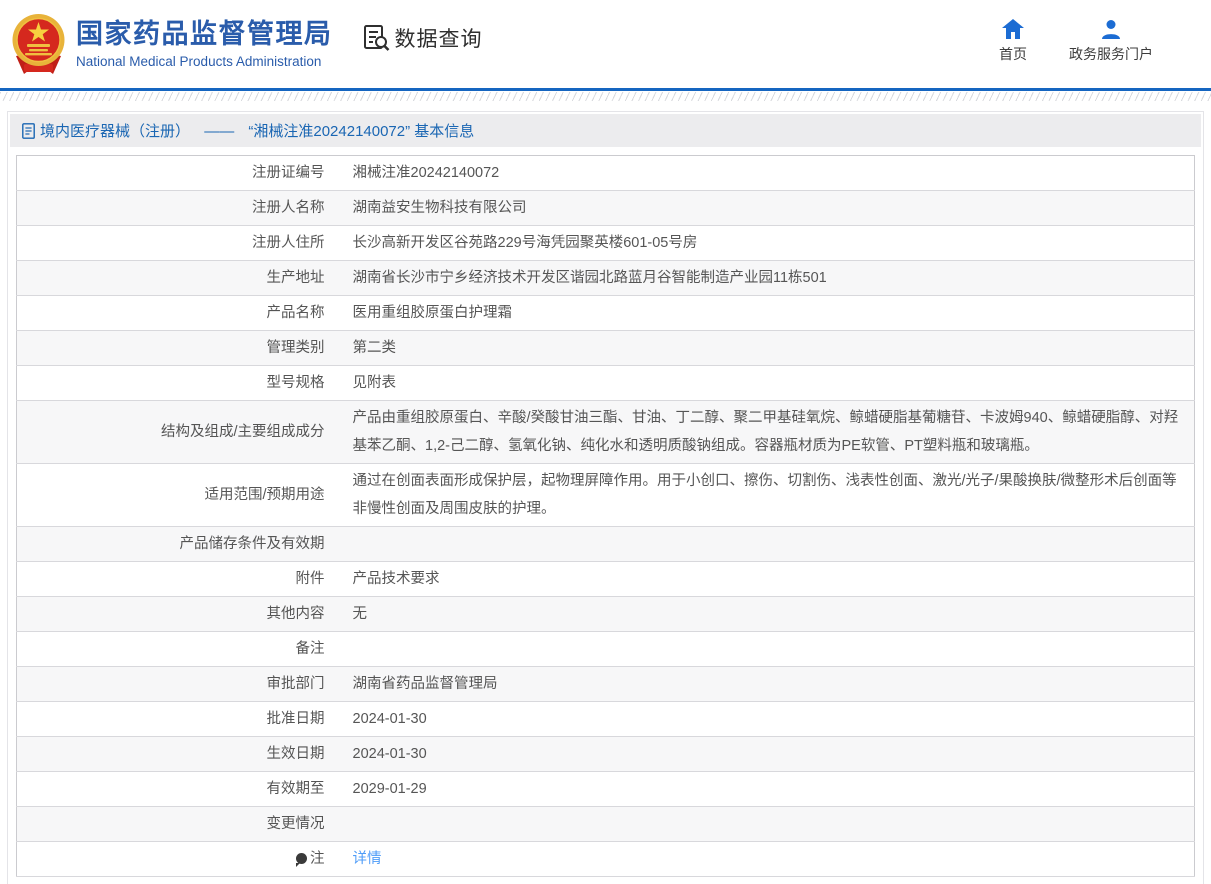  What do you see at coordinates (115, 131) in the screenshot?
I see `breadcrumb-category: 境内医疗器械（注册）` at bounding box center [115, 131].